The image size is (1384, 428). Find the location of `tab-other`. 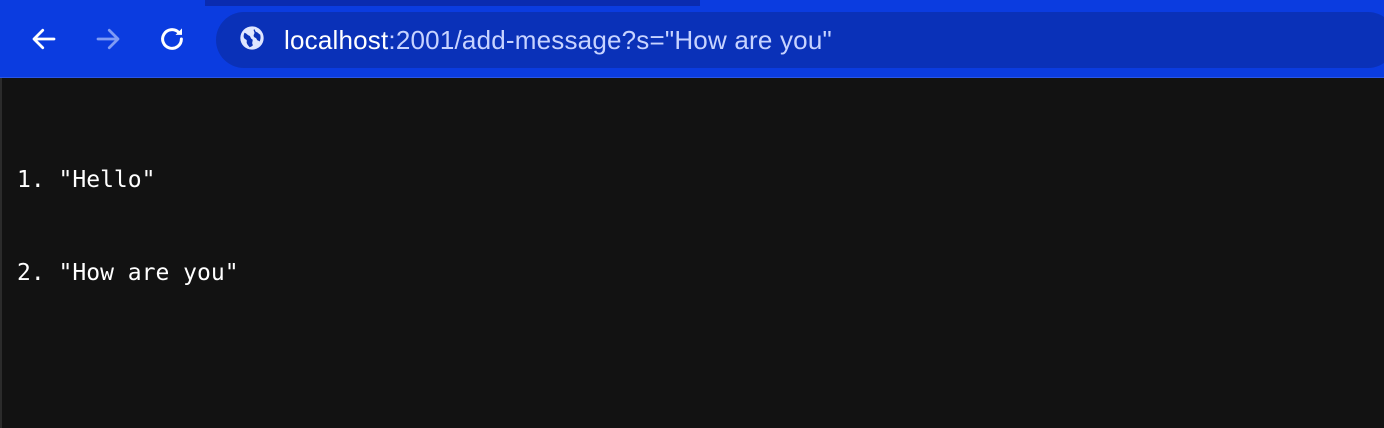

tab-other is located at coordinates (1042, 3).